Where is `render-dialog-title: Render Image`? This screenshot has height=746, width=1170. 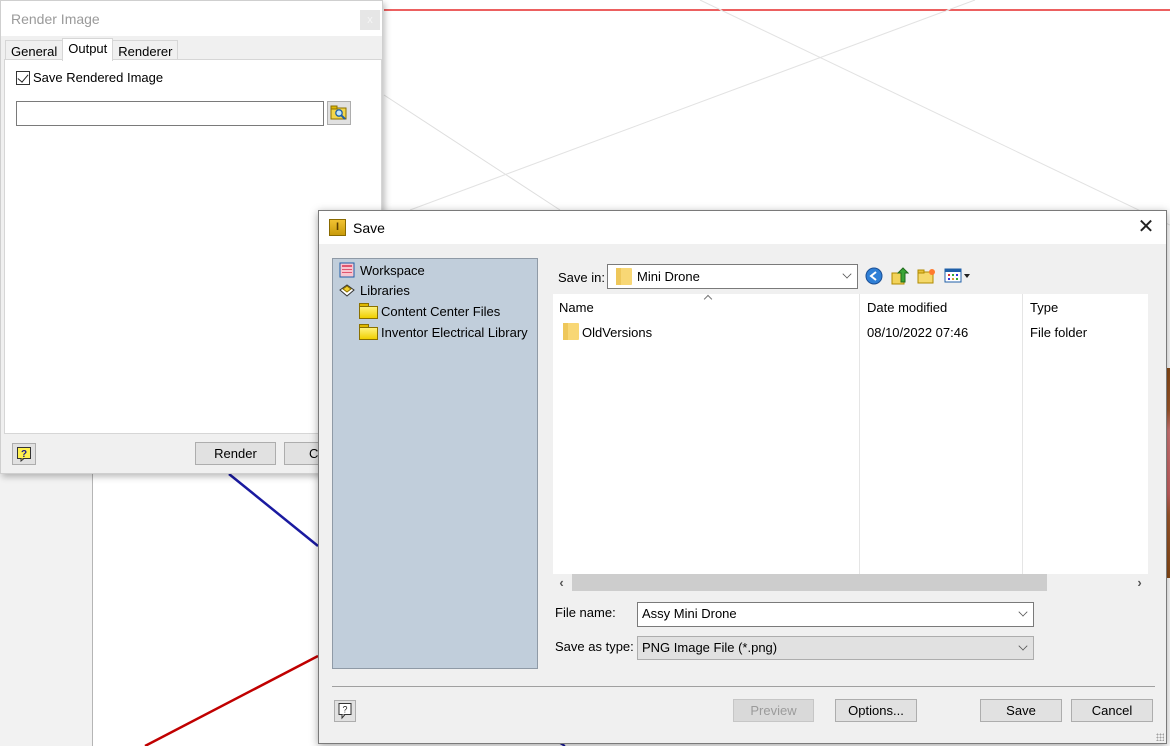
render-dialog-title: Render Image is located at coordinates (55, 19).